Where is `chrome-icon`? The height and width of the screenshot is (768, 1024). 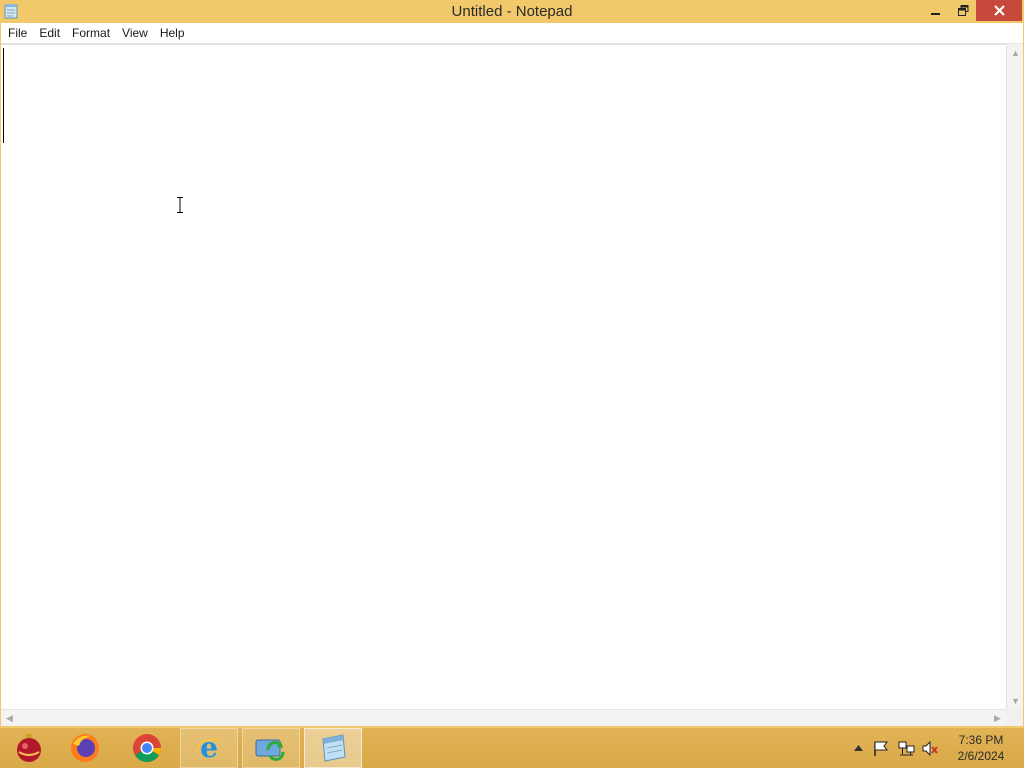 chrome-icon is located at coordinates (147, 748).